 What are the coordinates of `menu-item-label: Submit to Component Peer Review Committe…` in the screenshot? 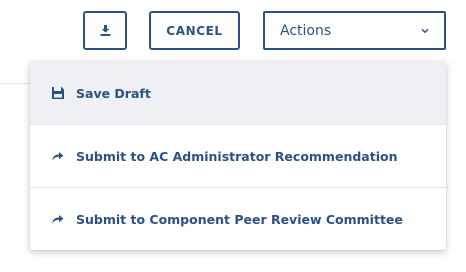 It's located at (239, 219).